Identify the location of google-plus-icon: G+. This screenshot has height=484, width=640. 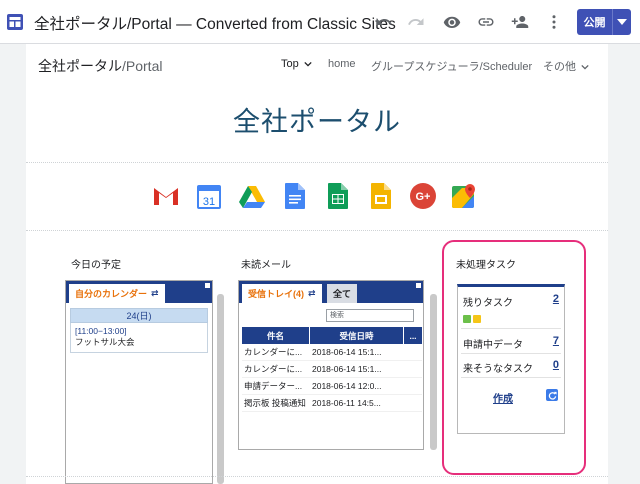
(422, 196).